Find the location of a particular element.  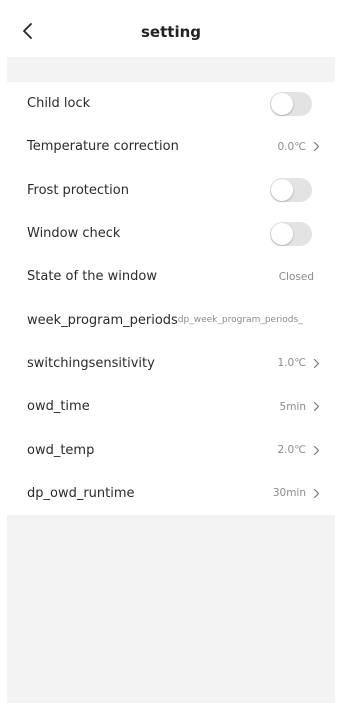

setting-value: 1.0℃ is located at coordinates (292, 363).